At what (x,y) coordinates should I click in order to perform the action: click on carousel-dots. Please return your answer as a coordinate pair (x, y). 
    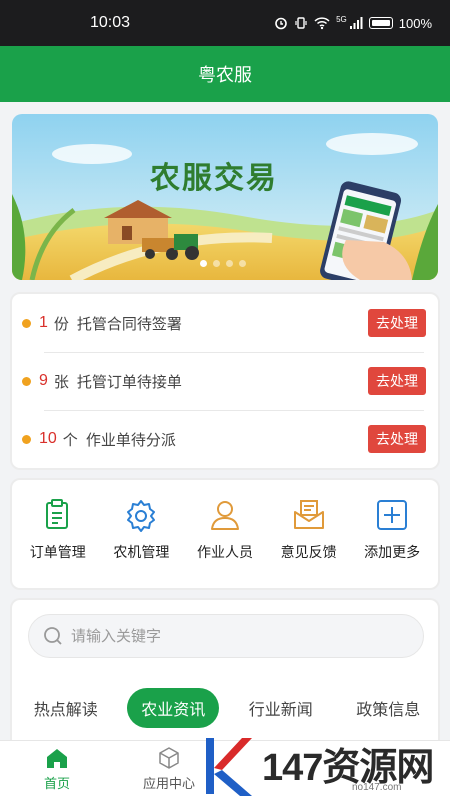
    Looking at the image, I should click on (223, 263).